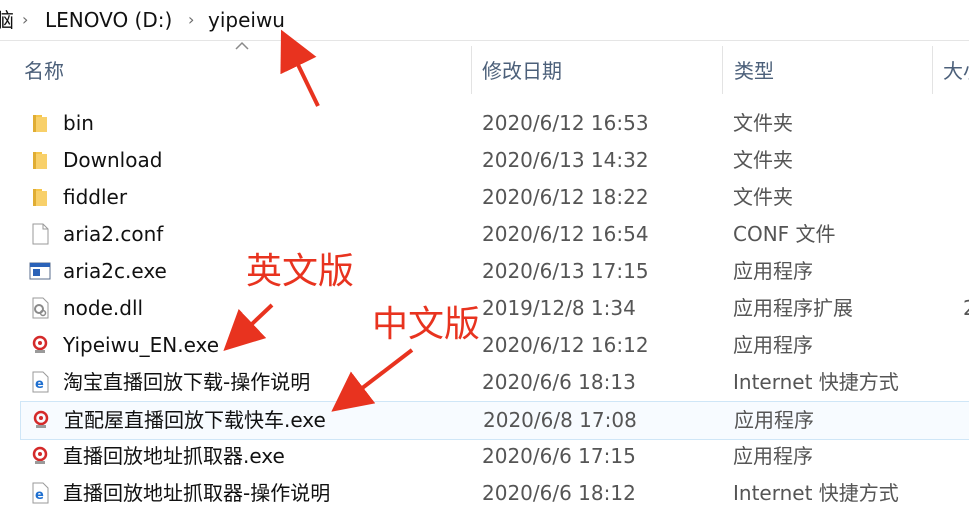 This screenshot has width=969, height=521. Describe the element at coordinates (565, 234) in the screenshot. I see `file-modified: 2020/6/12 16:54` at that location.